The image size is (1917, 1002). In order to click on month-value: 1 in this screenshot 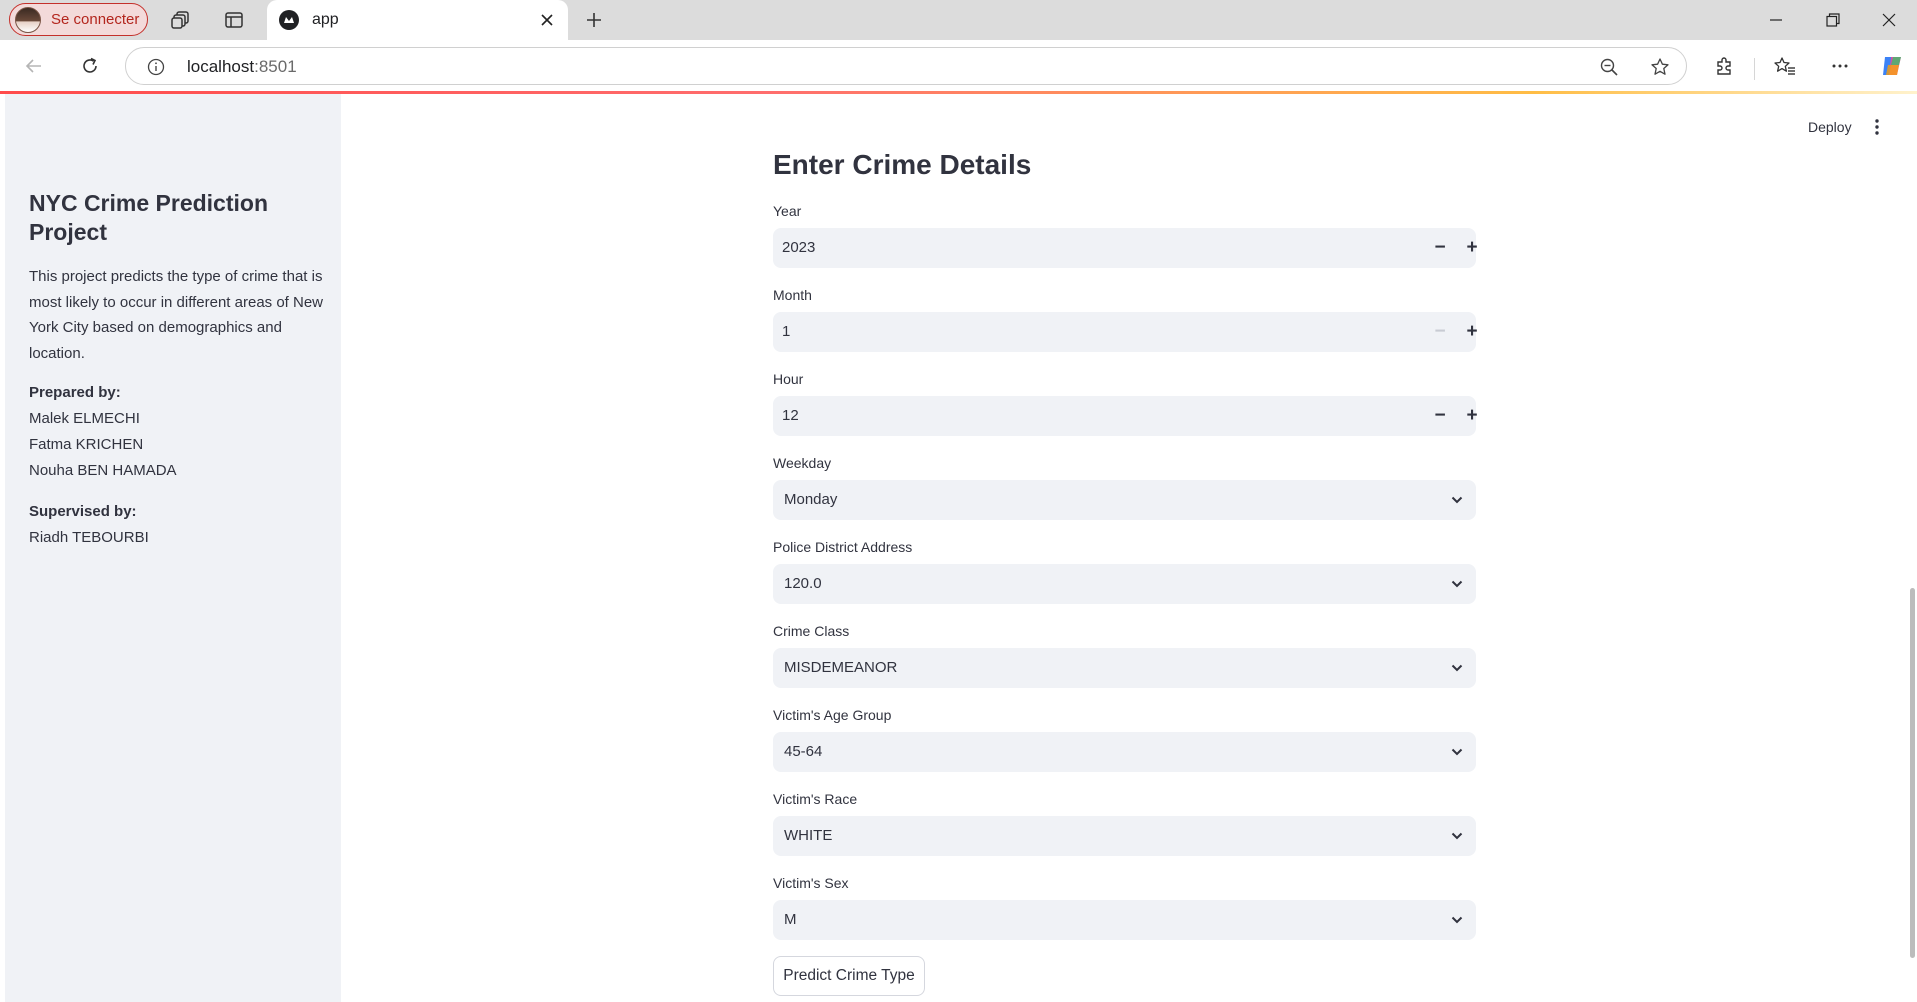, I will do `click(786, 331)`.